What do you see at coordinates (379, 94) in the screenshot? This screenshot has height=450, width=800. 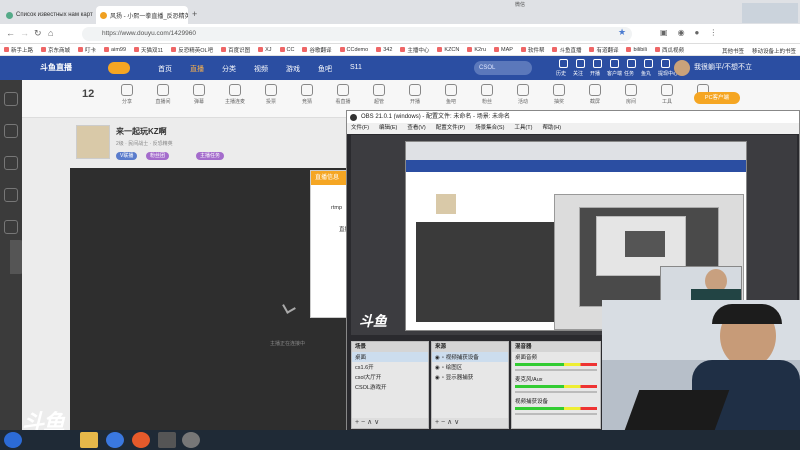 I see `toolbar-tool: 超管` at bounding box center [379, 94].